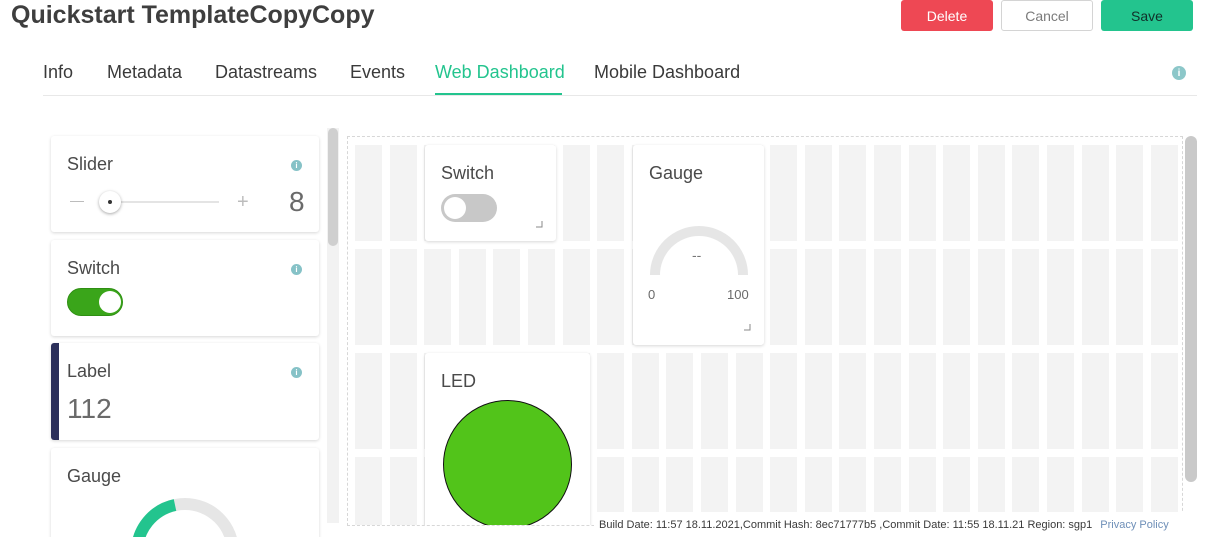 This screenshot has height=537, width=1211. What do you see at coordinates (697, 255) in the screenshot?
I see `gauge-value: --` at bounding box center [697, 255].